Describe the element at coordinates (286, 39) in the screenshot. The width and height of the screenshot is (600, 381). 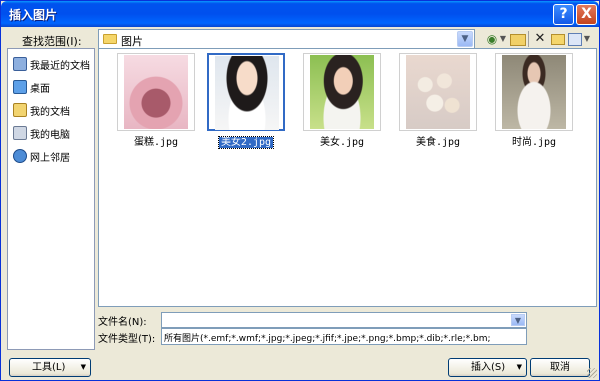
I see `look-in-dropdown: 图片 ▼` at that location.